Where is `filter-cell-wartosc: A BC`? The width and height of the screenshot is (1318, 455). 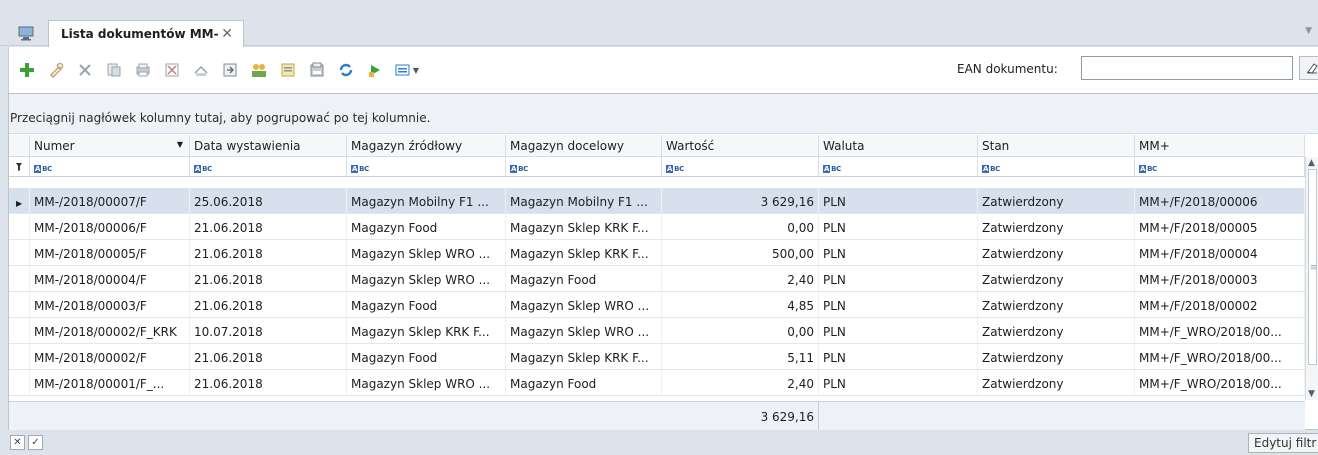
filter-cell-wartosc: A BC is located at coordinates (740, 166).